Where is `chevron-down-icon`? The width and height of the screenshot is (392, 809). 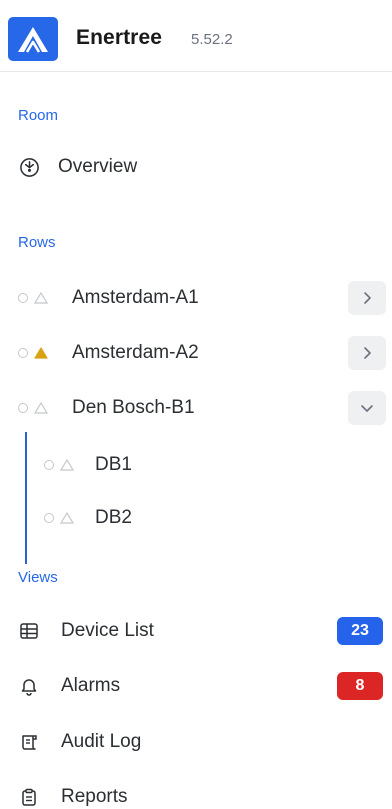 chevron-down-icon is located at coordinates (367, 408).